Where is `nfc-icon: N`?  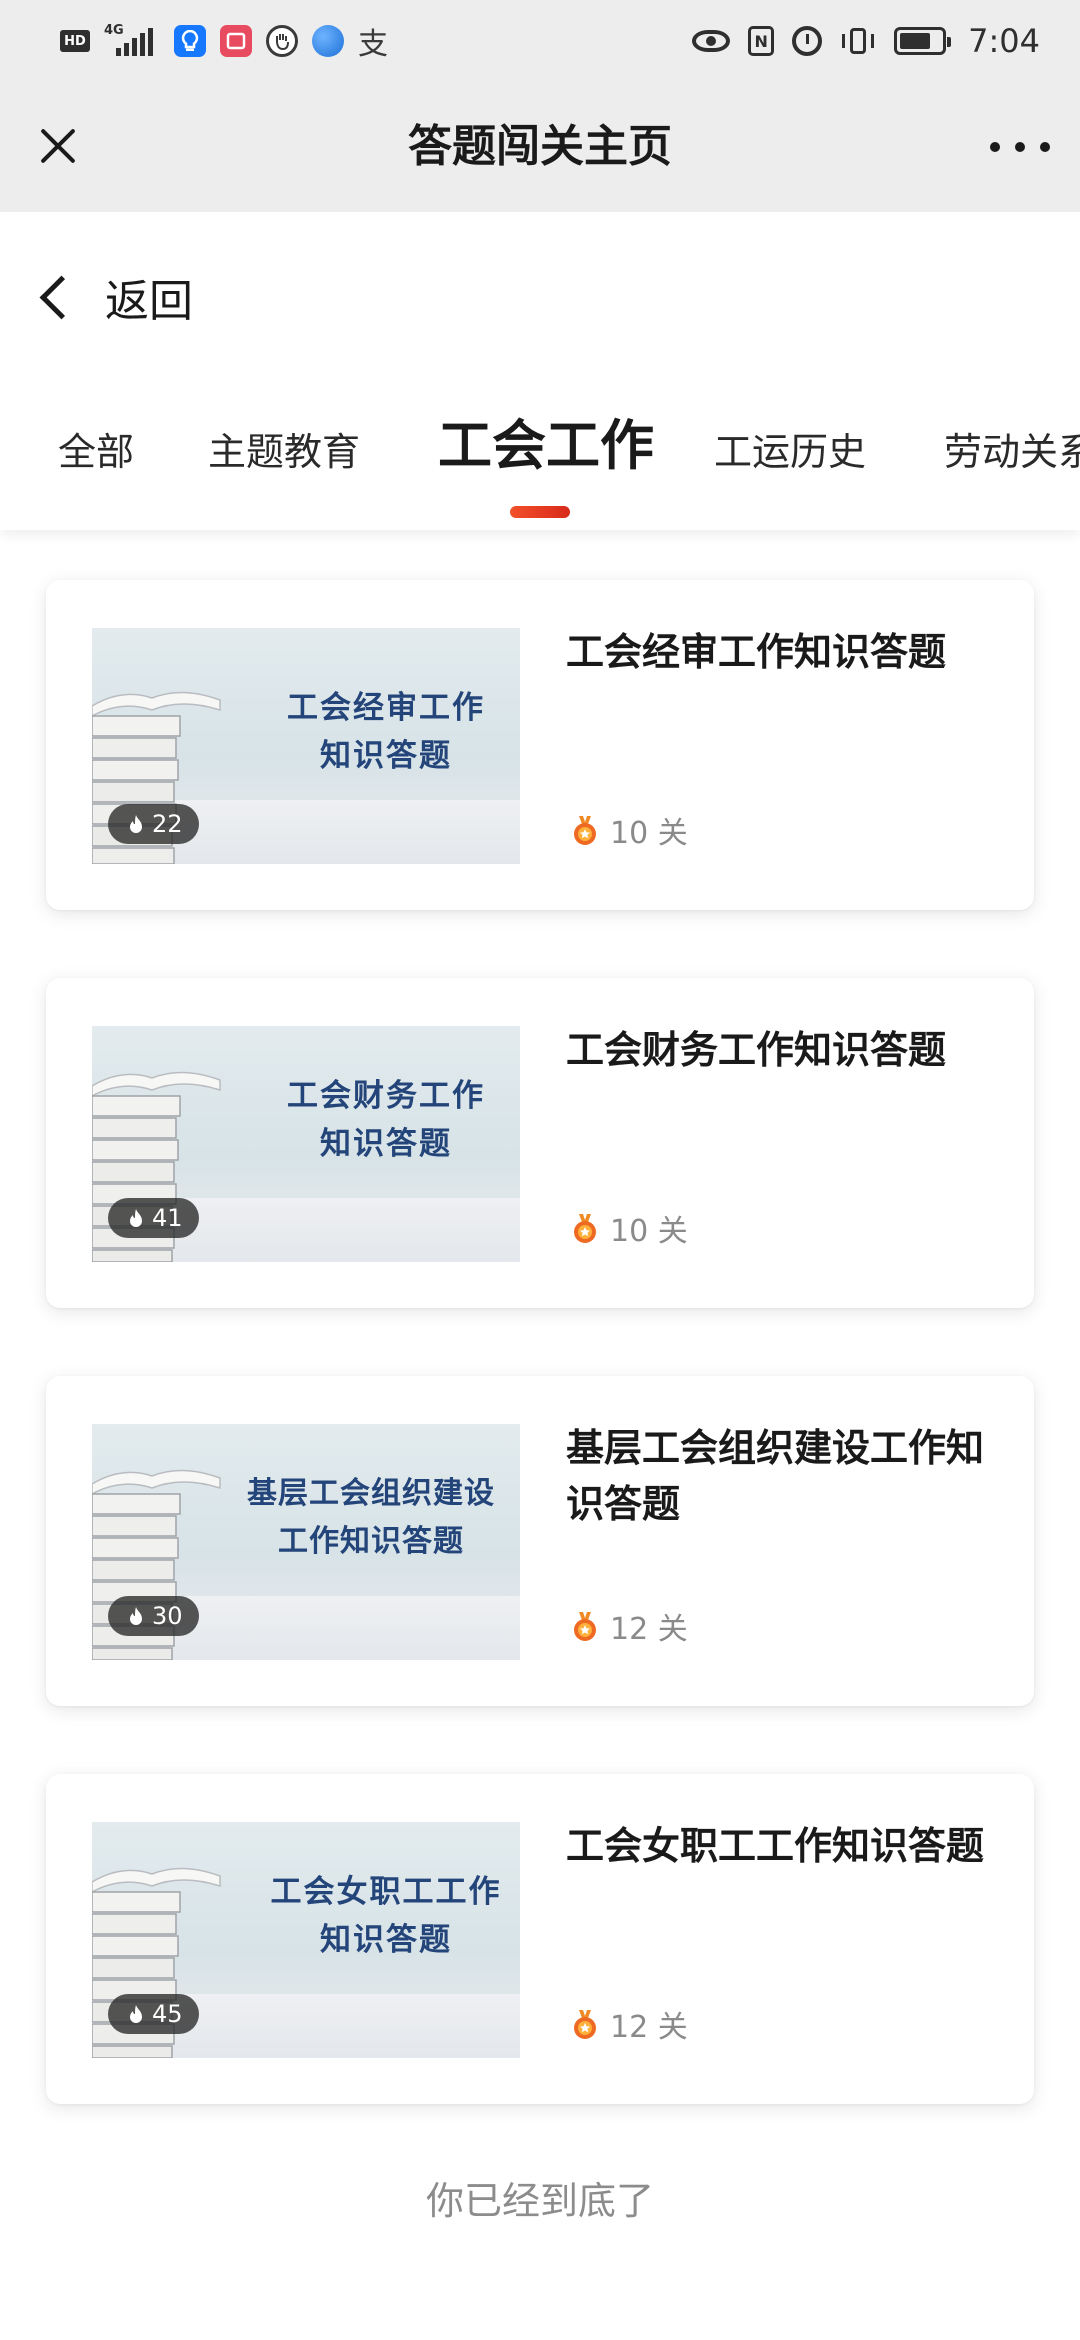
nfc-icon: N is located at coordinates (761, 41).